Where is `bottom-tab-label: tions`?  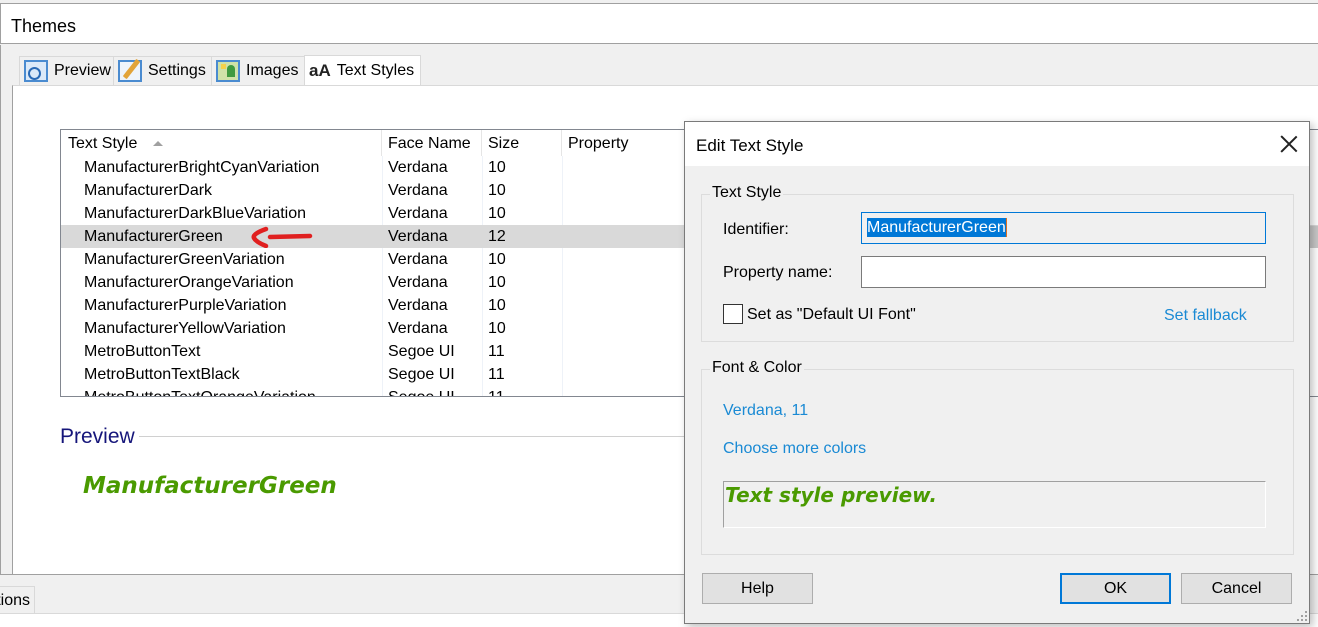 bottom-tab-label: tions is located at coordinates (15, 600).